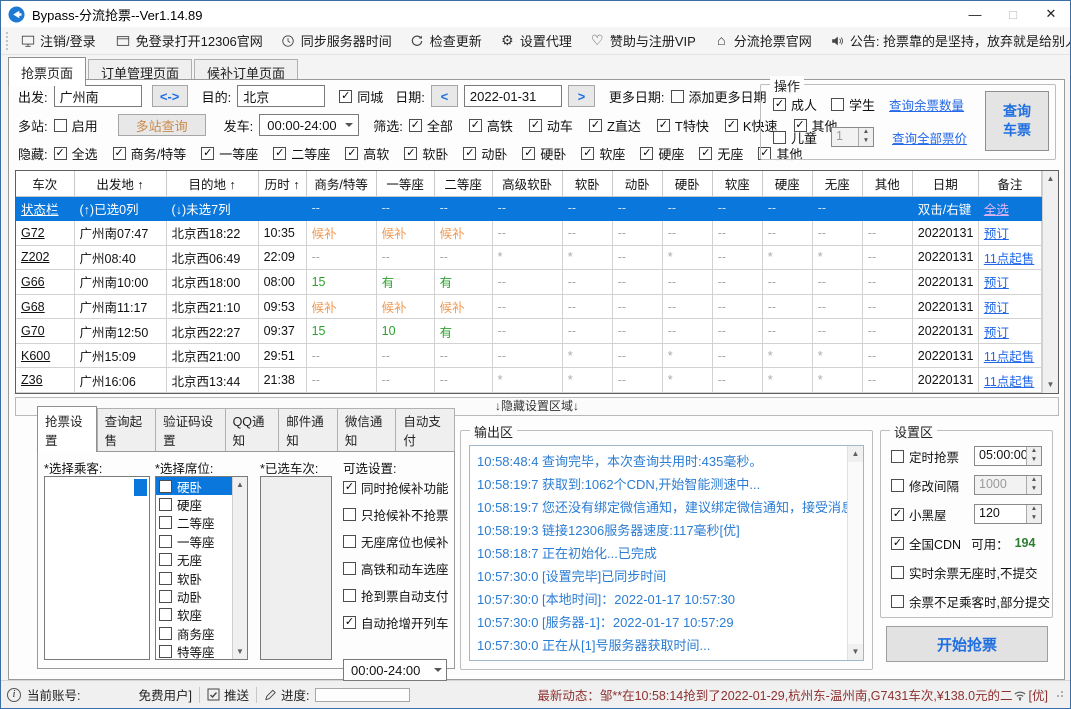  I want to click on seat-option: 特等座, so click(194, 652).